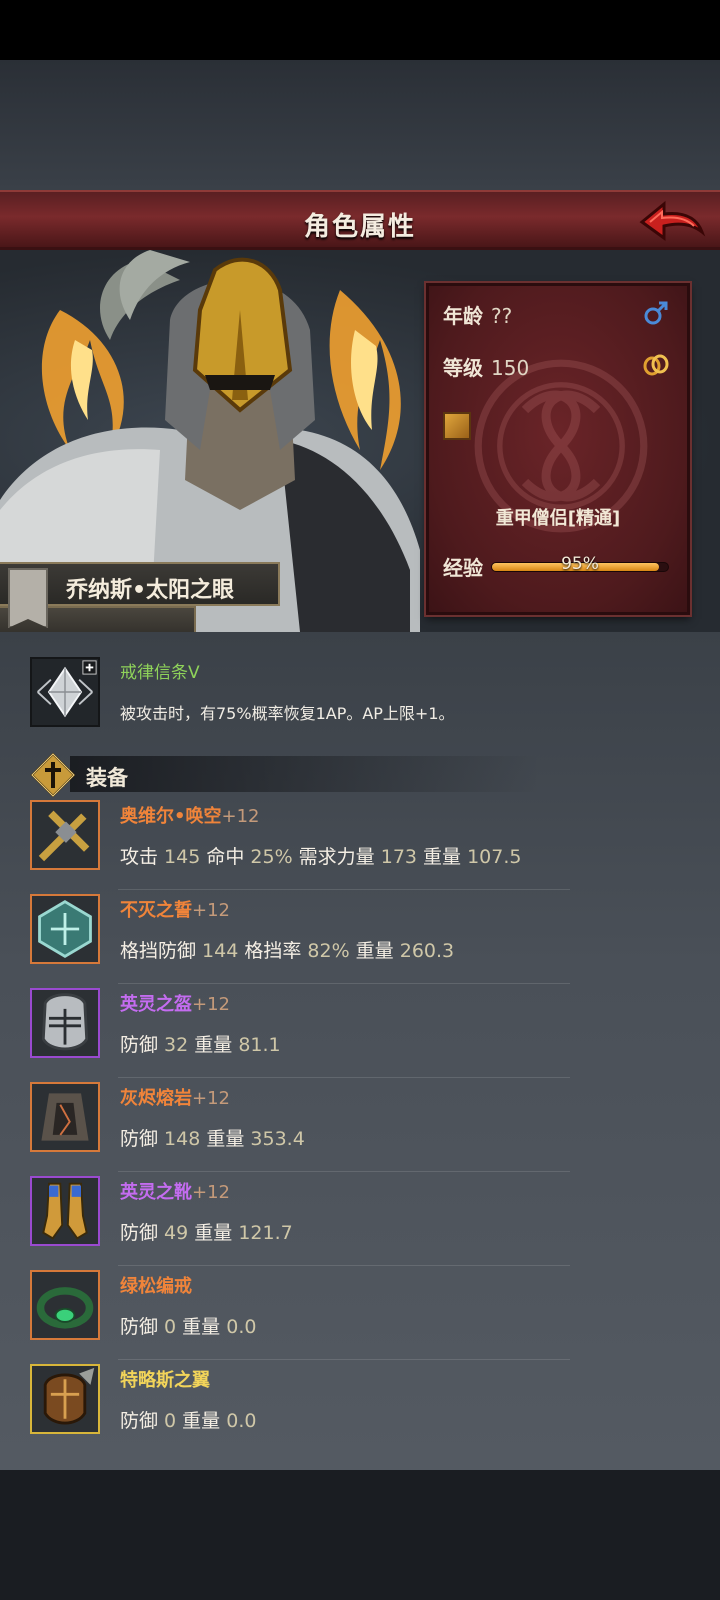  I want to click on character-name: 乔纳斯•太阳之眼, so click(150, 590).